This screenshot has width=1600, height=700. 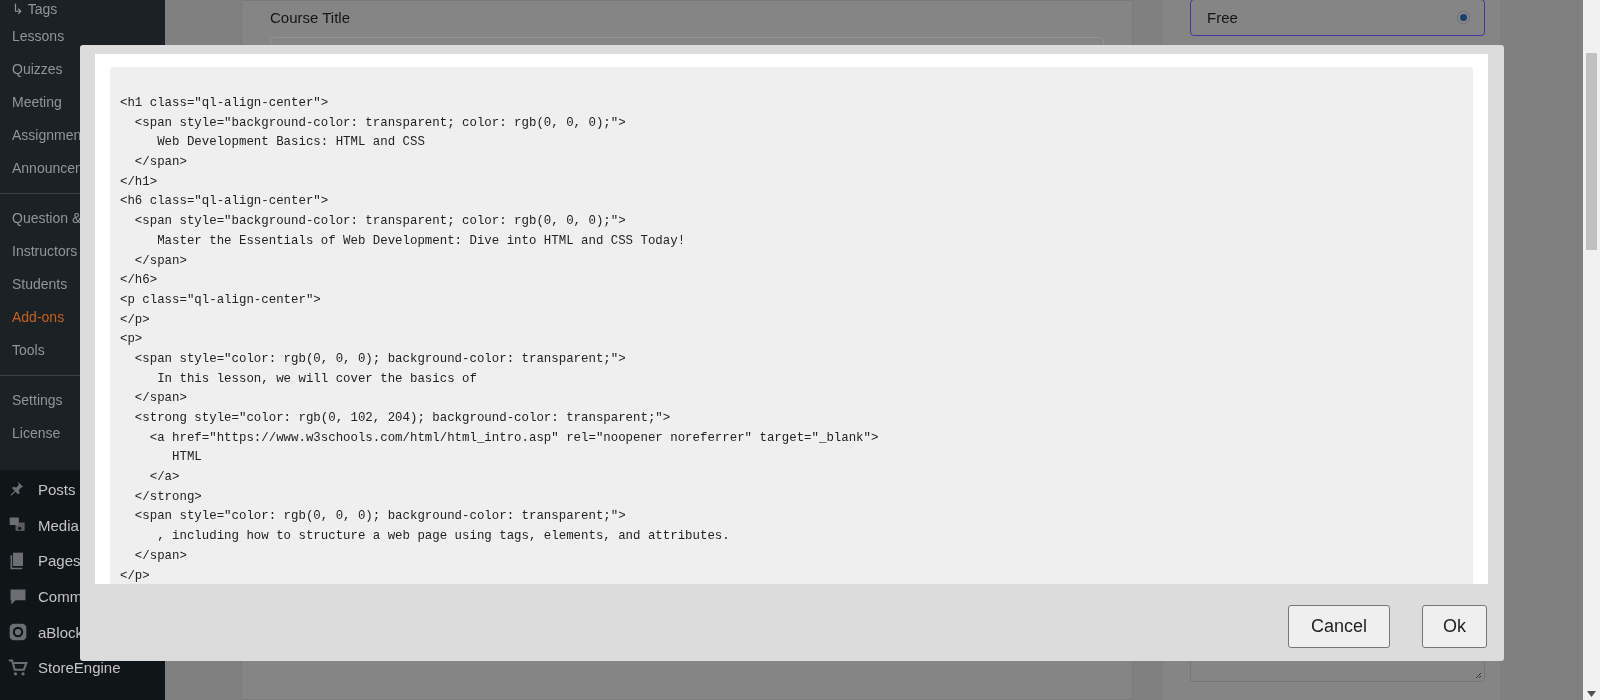 I want to click on scroll-down-icon, so click(x=1591, y=694).